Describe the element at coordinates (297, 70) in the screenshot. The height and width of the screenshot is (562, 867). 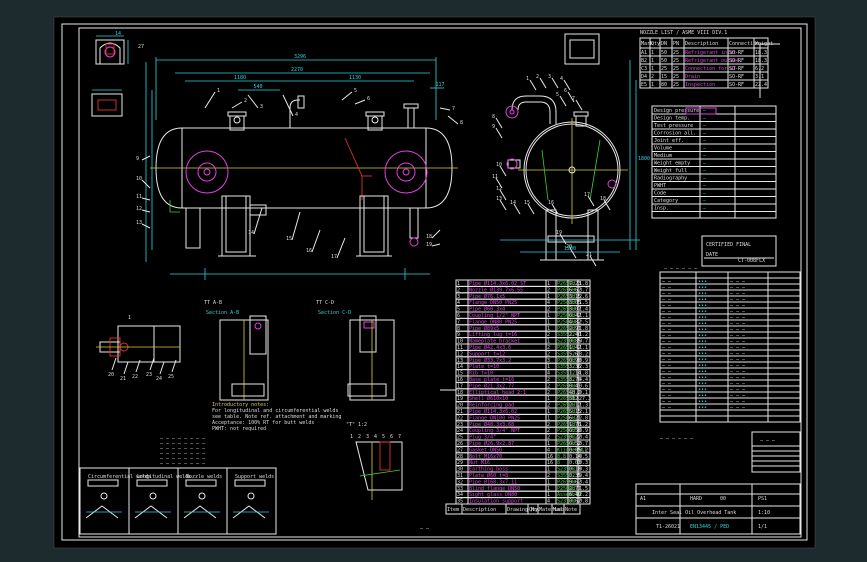
I see `dim-top-a: 2270` at that location.